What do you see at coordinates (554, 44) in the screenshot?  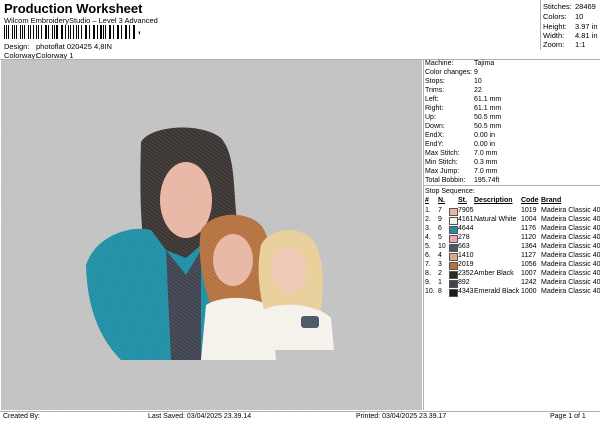 I see `zoom-label: Zoom:` at bounding box center [554, 44].